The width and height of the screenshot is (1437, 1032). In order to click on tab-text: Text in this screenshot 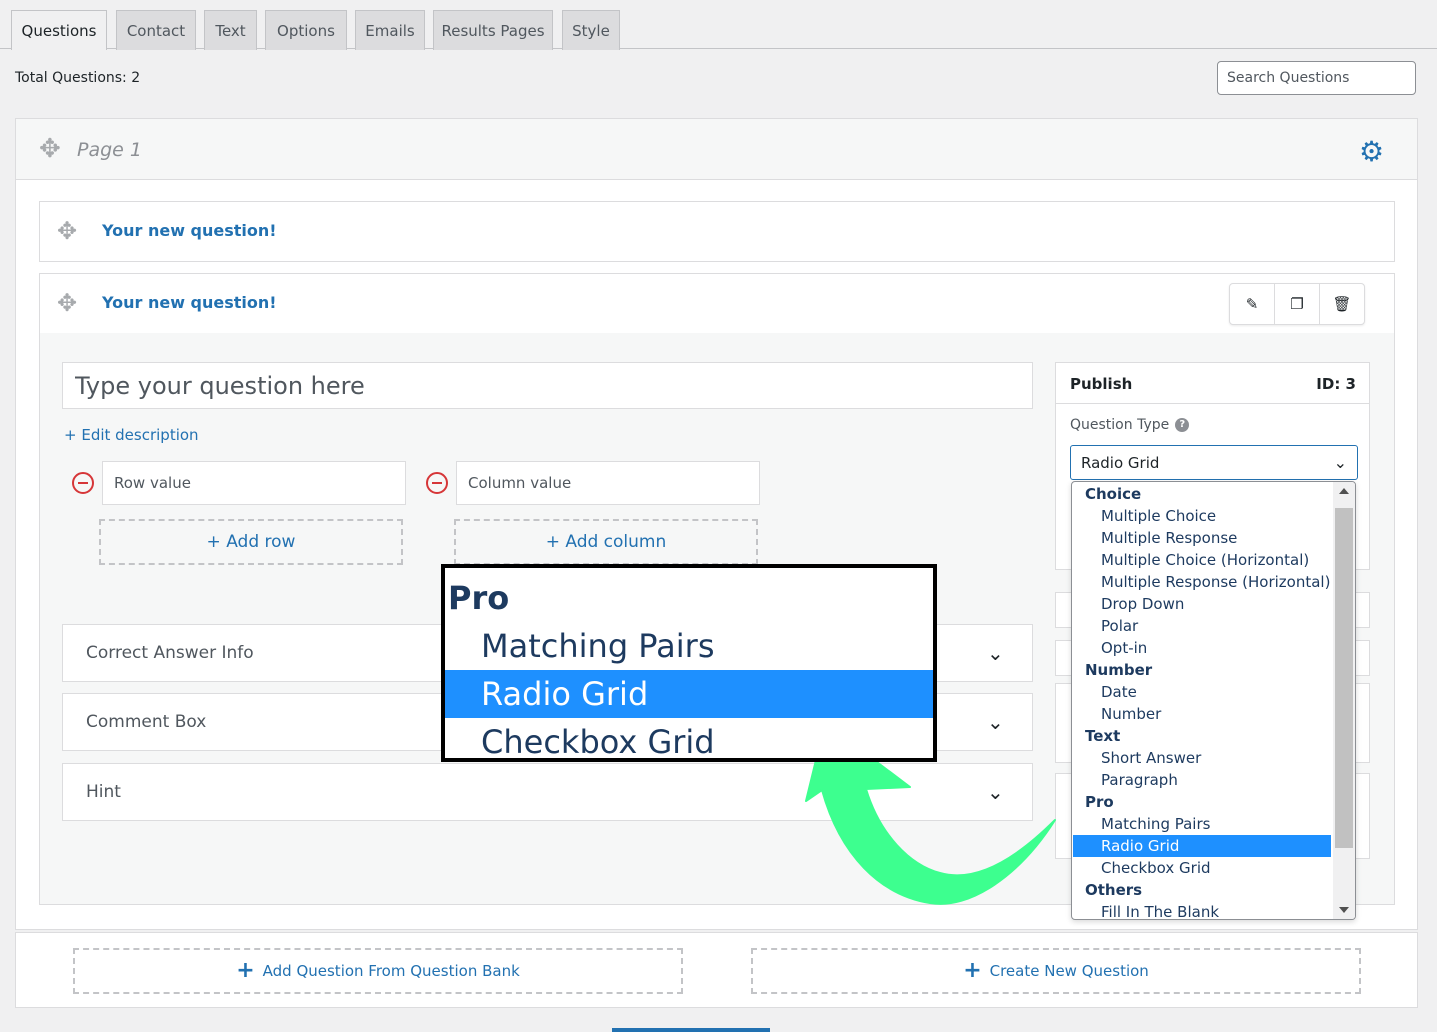, I will do `click(230, 30)`.